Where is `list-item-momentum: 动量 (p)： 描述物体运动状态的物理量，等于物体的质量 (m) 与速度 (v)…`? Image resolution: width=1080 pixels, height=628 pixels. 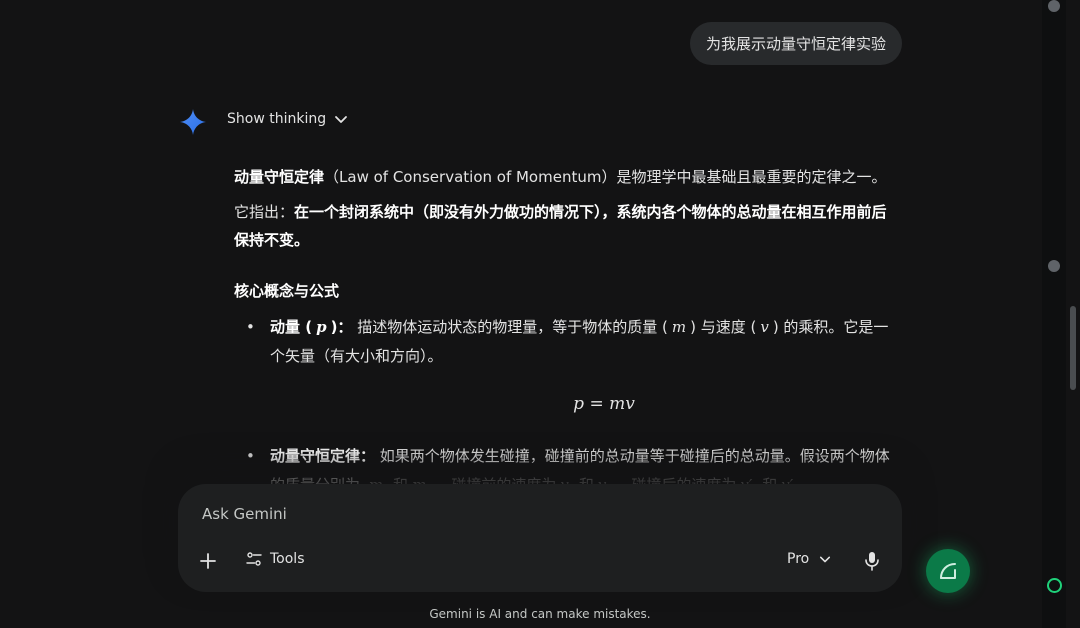 list-item-momentum: 动量 (p)： 描述物体运动状态的物理量，等于物体的质量 (m) 与速度 (v)… is located at coordinates (564, 341).